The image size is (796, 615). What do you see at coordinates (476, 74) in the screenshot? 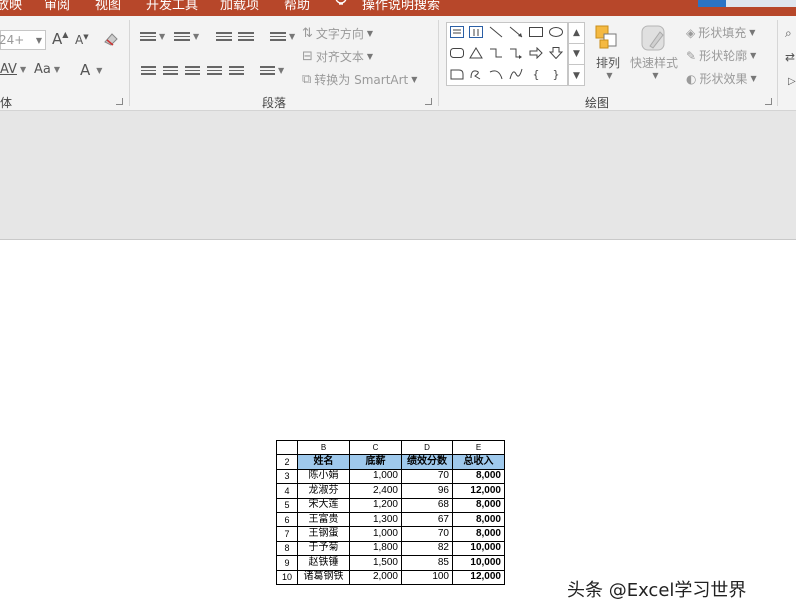
I see `shape-freeform` at bounding box center [476, 74].